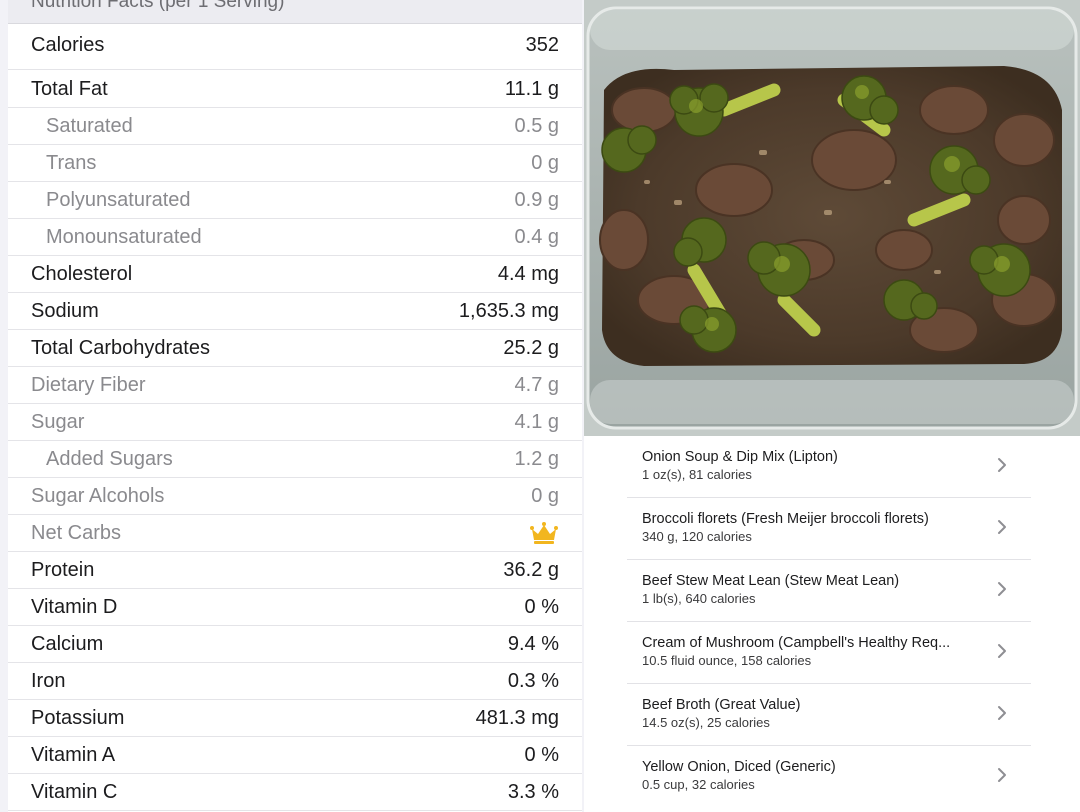 The width and height of the screenshot is (1080, 812). I want to click on nutrition-row-calories: Calories 352, so click(295, 47).